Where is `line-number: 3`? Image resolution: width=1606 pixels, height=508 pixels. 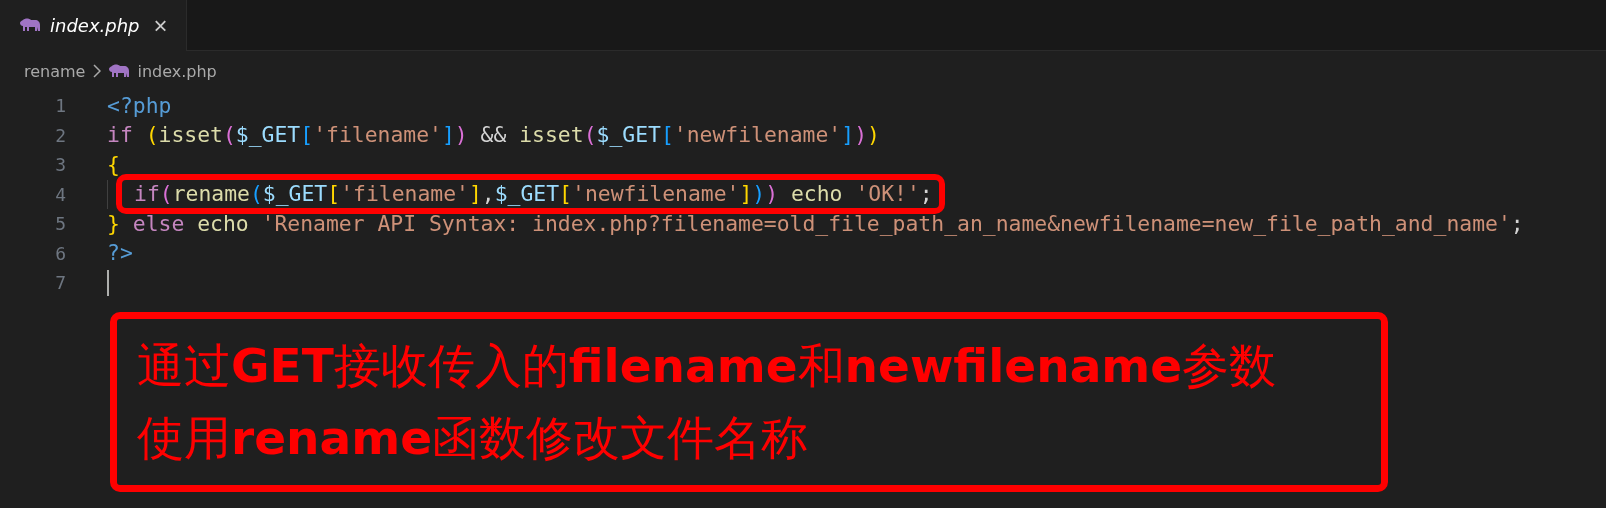 line-number: 3 is located at coordinates (60, 165).